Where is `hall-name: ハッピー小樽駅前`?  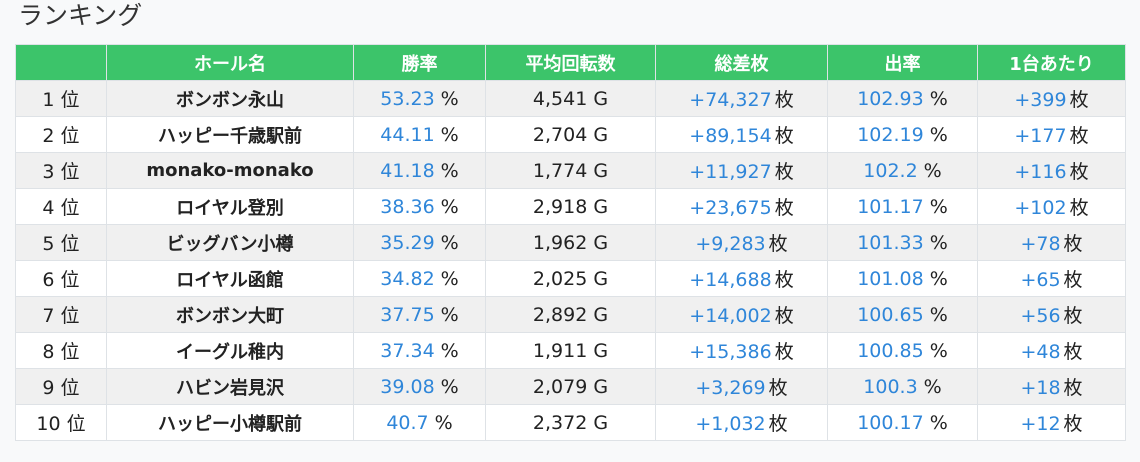 hall-name: ハッピー小樽駅前 is located at coordinates (230, 424).